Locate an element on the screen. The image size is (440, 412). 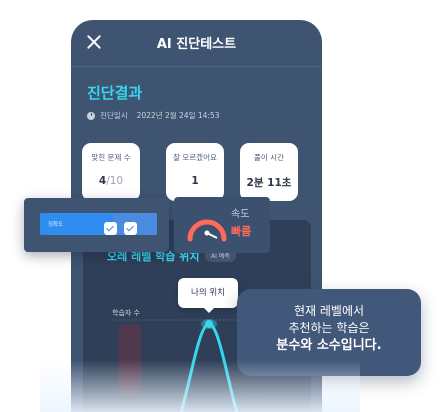
speed-label: 속도 is located at coordinates (240, 214).